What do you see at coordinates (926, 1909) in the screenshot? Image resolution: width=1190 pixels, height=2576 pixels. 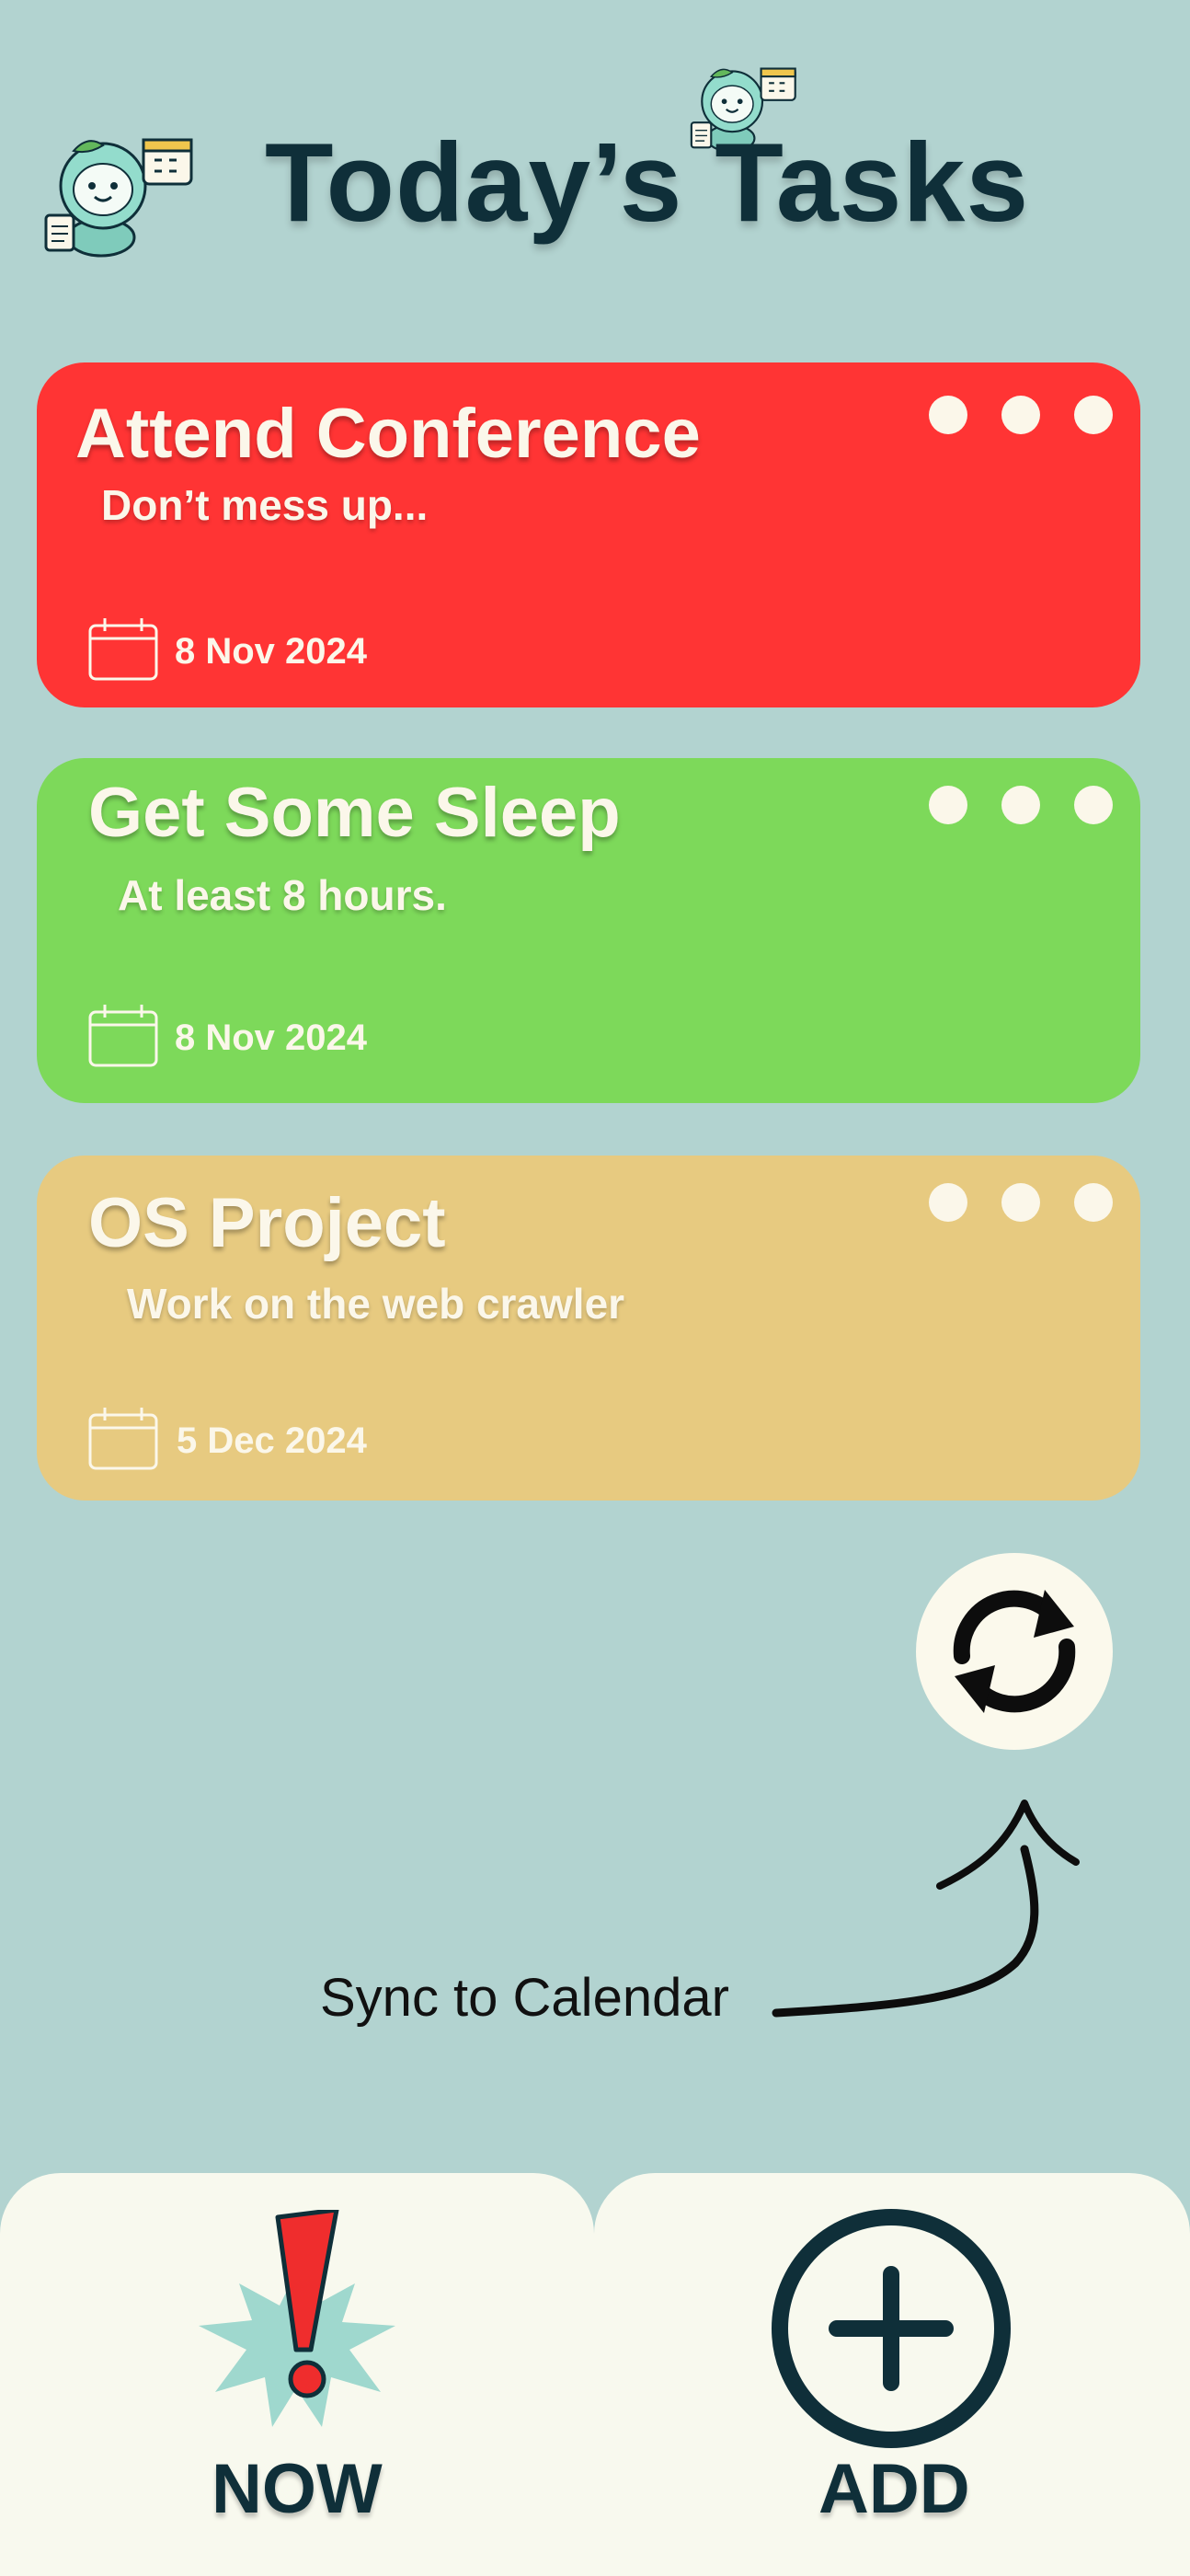 I see `curved-arrow-icon` at bounding box center [926, 1909].